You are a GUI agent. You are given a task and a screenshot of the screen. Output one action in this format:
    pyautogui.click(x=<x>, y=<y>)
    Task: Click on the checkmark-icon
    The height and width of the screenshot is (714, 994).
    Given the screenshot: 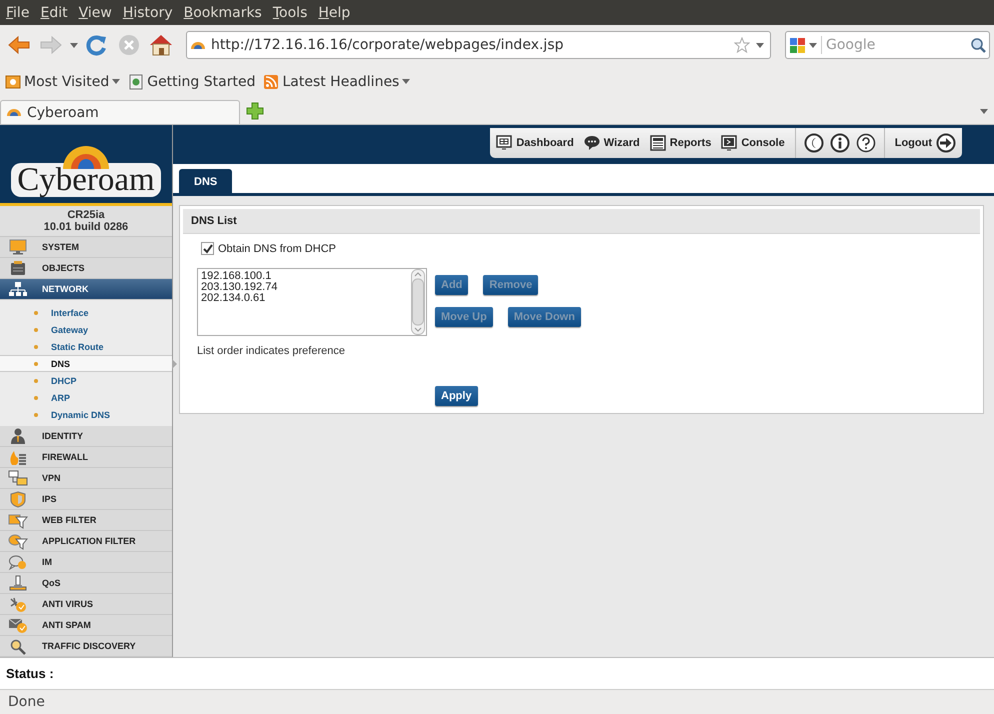 What is the action you would take?
    pyautogui.click(x=207, y=249)
    